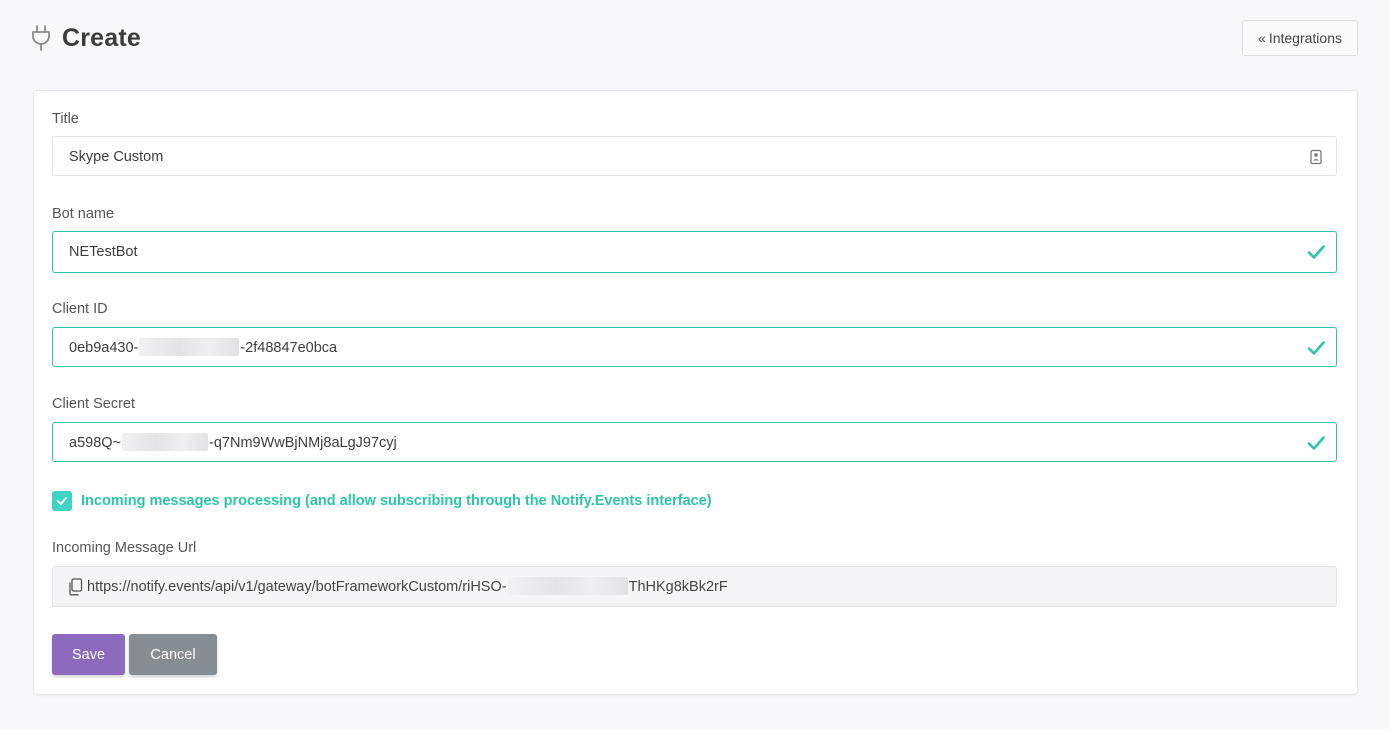 This screenshot has width=1389, height=729. I want to click on checkmark-icon, so click(62, 501).